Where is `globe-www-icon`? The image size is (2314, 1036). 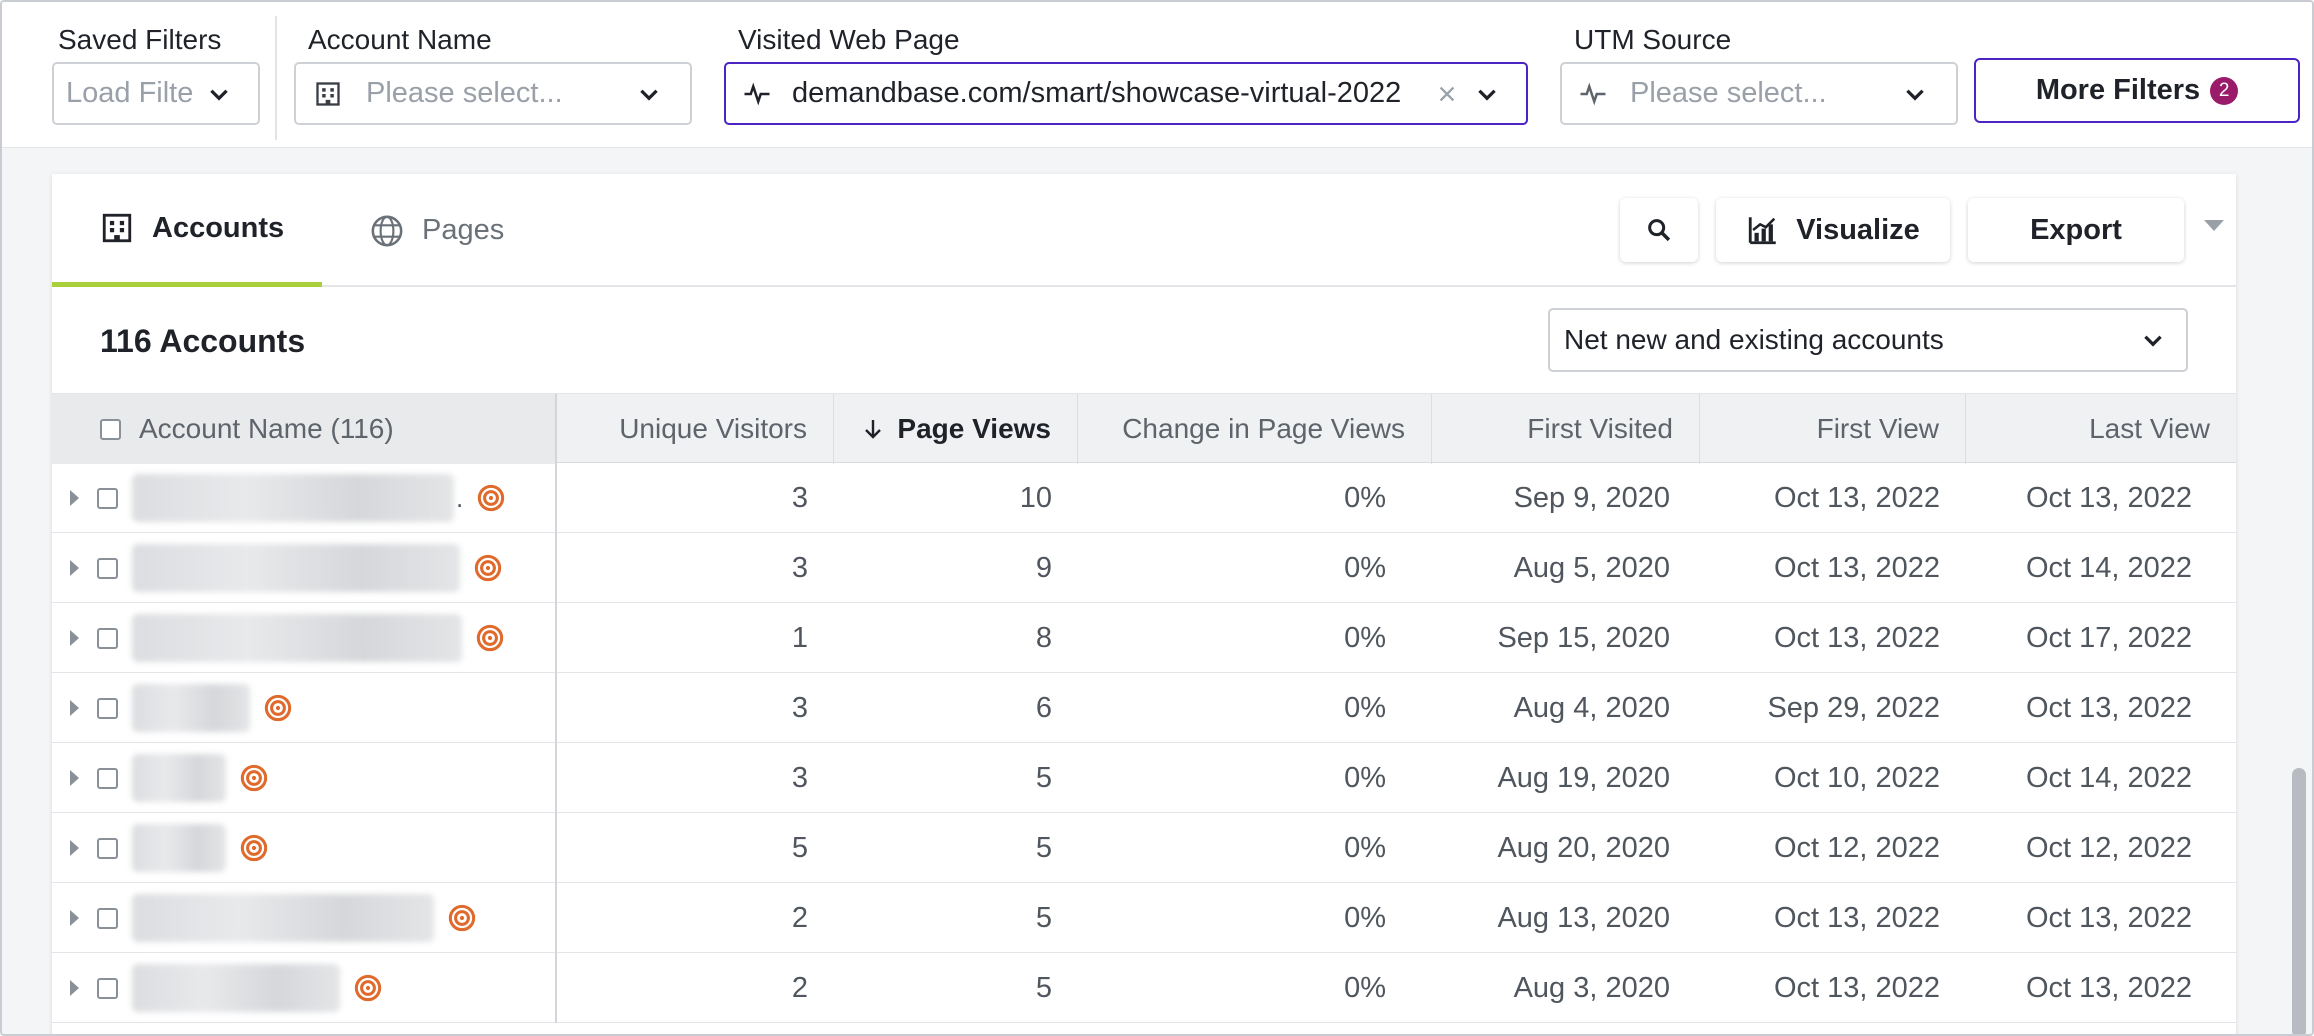
globe-www-icon is located at coordinates (387, 230).